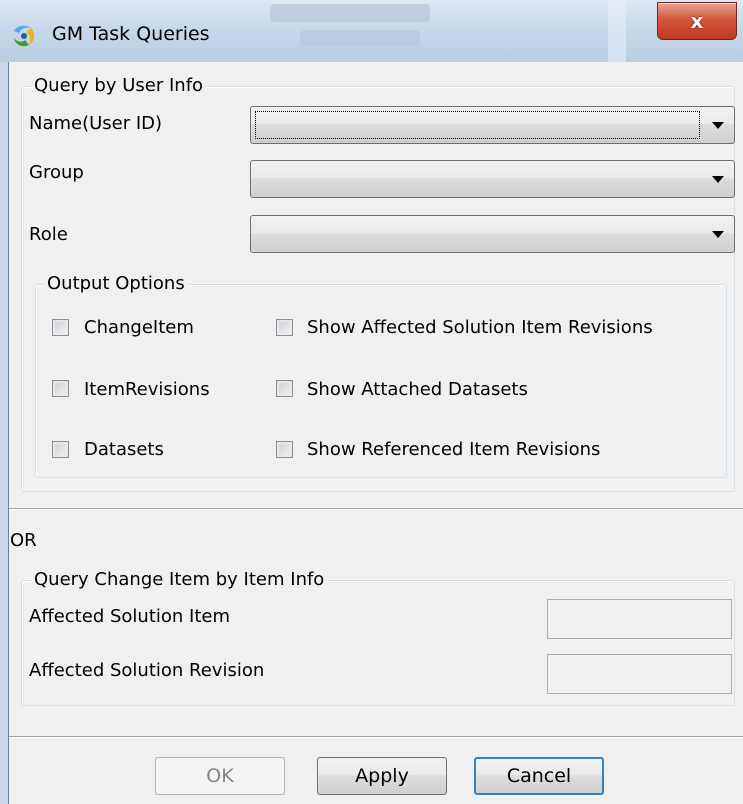 The height and width of the screenshot is (804, 743). What do you see at coordinates (639, 674) in the screenshot?
I see `affected-revision-input` at bounding box center [639, 674].